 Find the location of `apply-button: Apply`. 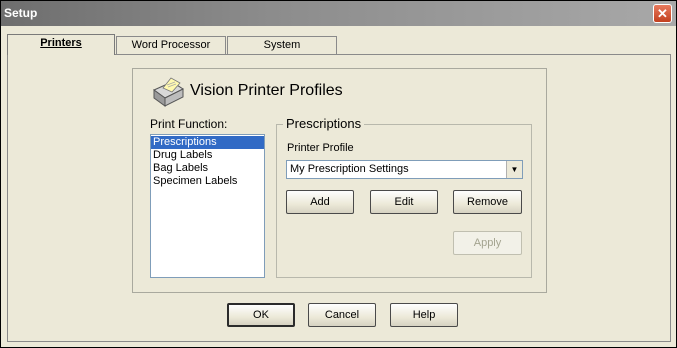

apply-button: Apply is located at coordinates (487, 243).